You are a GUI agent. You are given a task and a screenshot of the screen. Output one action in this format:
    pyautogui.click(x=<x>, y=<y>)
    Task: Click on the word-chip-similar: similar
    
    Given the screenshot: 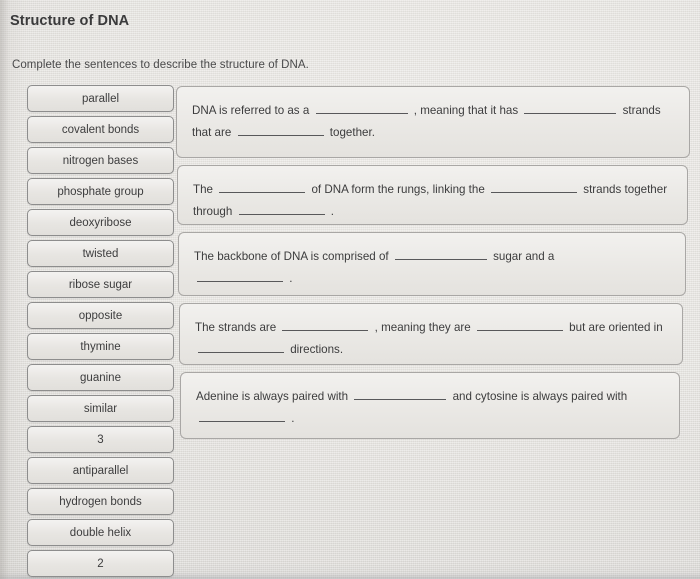 What is the action you would take?
    pyautogui.click(x=100, y=408)
    